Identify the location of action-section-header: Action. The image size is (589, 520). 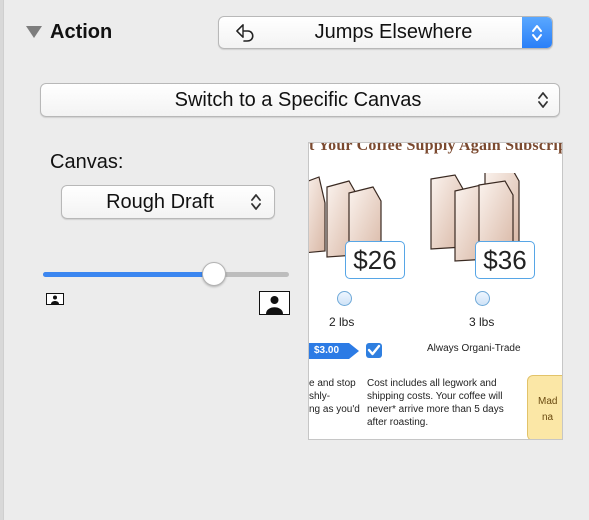
(69, 32).